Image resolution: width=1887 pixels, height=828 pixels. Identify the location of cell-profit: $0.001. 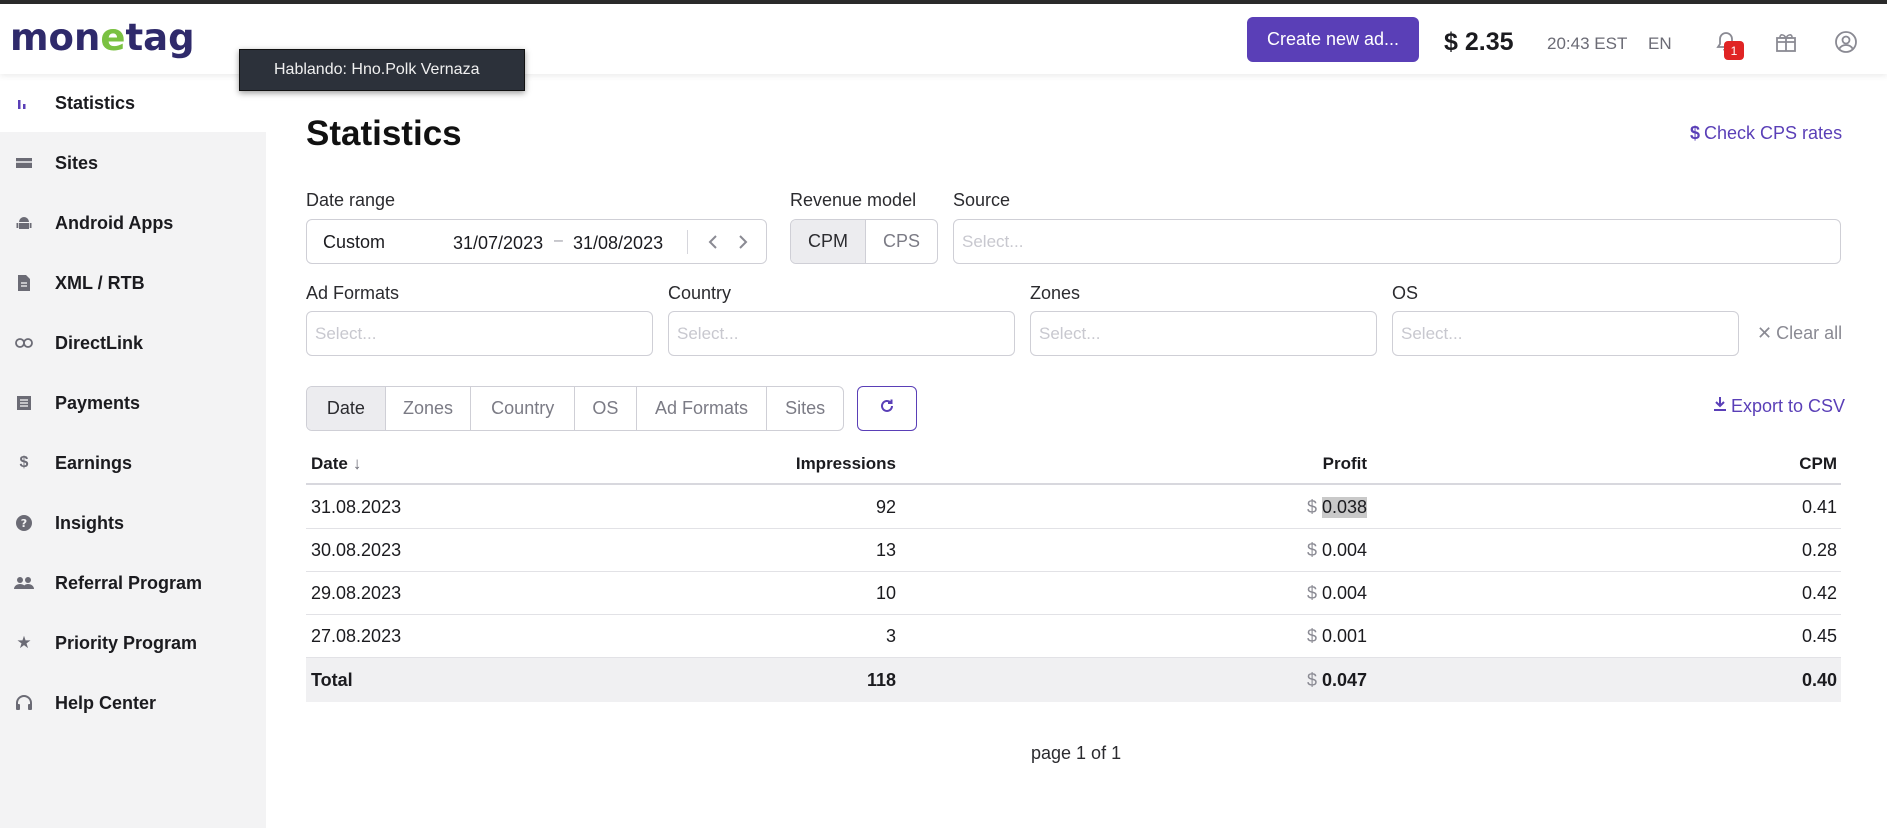
(1337, 636).